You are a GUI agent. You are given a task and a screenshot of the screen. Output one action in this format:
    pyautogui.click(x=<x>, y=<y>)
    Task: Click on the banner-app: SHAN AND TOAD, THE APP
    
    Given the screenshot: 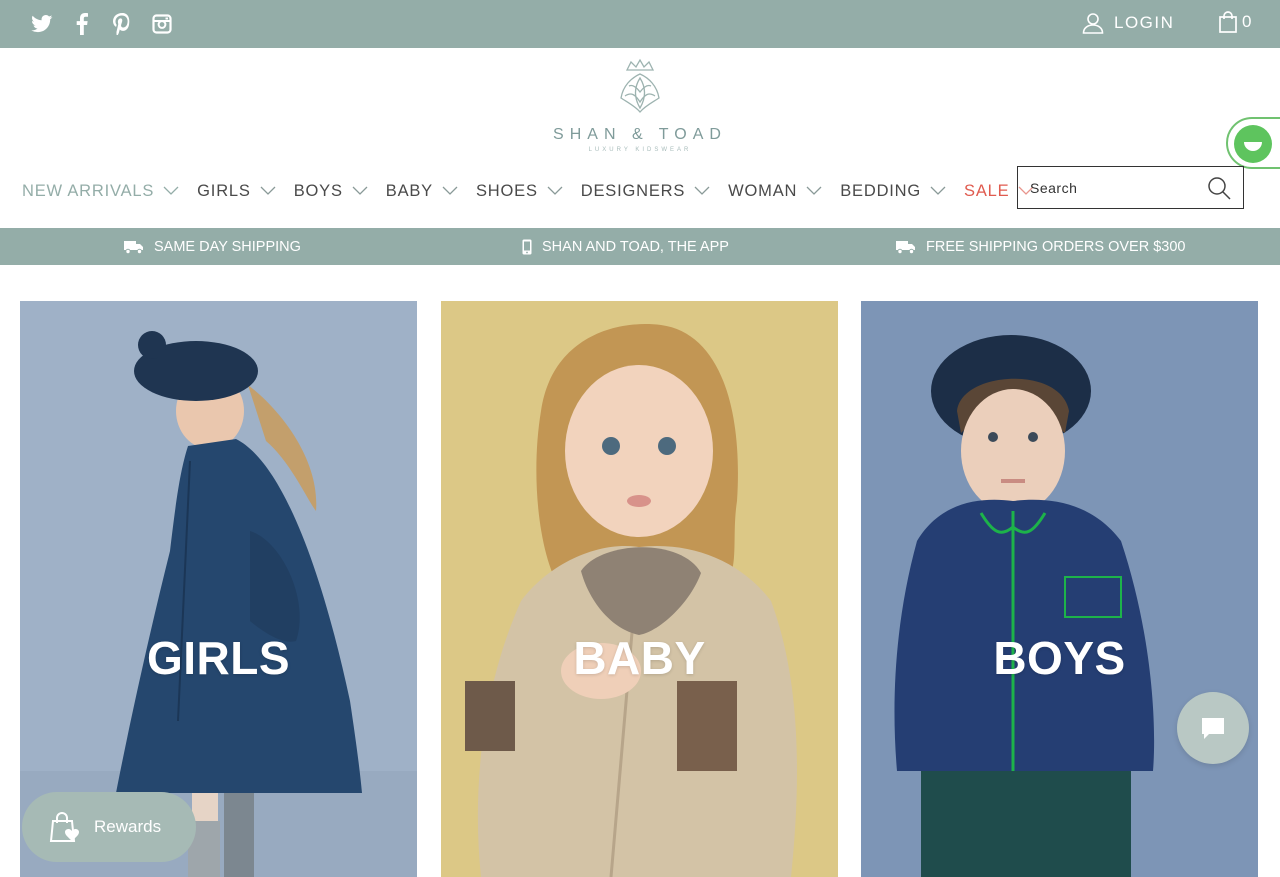 What is the action you would take?
    pyautogui.click(x=625, y=246)
    